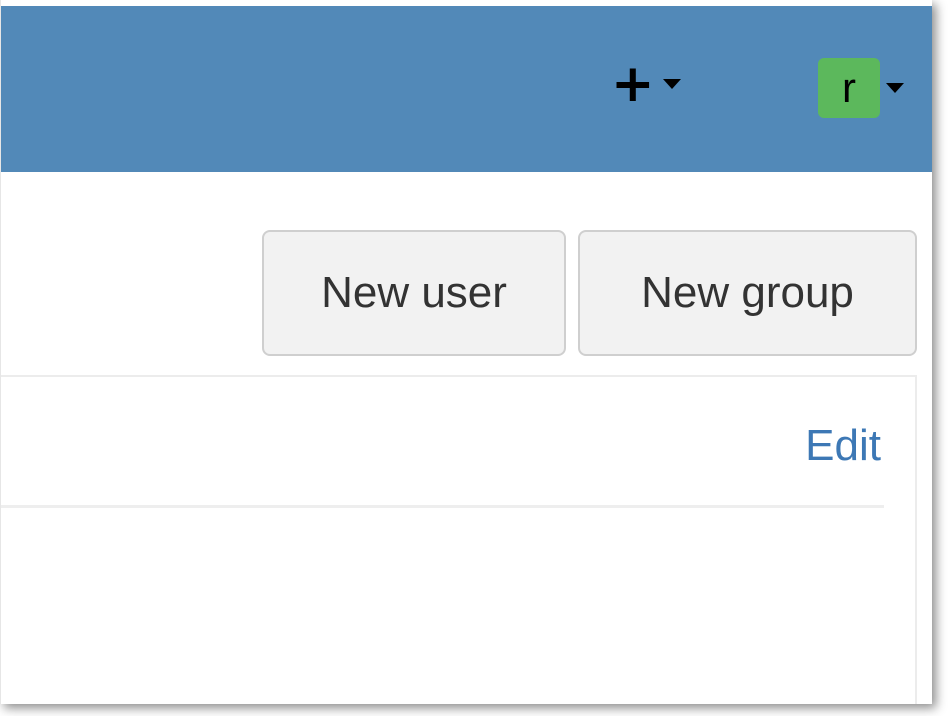 Image resolution: width=949 pixels, height=716 pixels. I want to click on create-menu-button: +, so click(646, 84).